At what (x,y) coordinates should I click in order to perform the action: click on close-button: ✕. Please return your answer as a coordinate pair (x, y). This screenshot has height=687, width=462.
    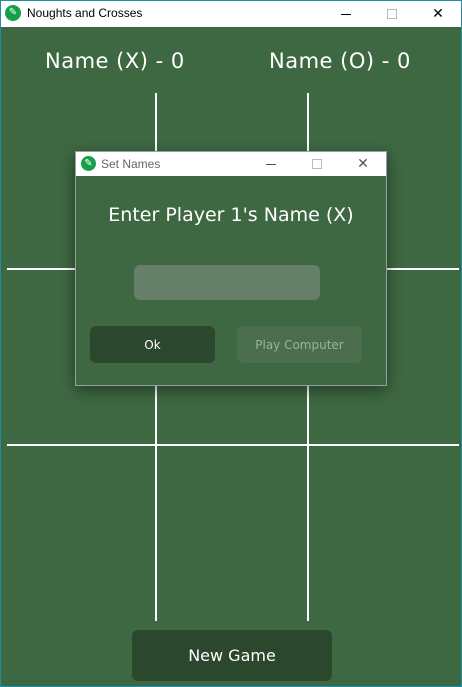
    Looking at the image, I should click on (438, 14).